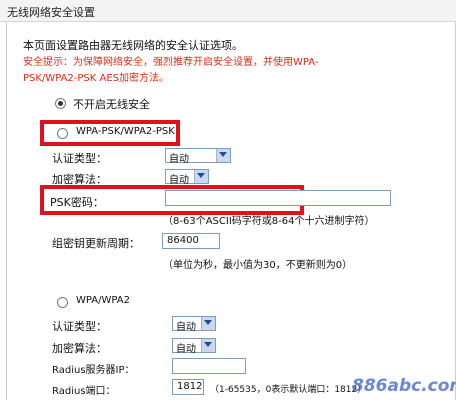 This screenshot has height=400, width=456. What do you see at coordinates (179, 180) in the screenshot?
I see `encryption-value: 自动` at bounding box center [179, 180].